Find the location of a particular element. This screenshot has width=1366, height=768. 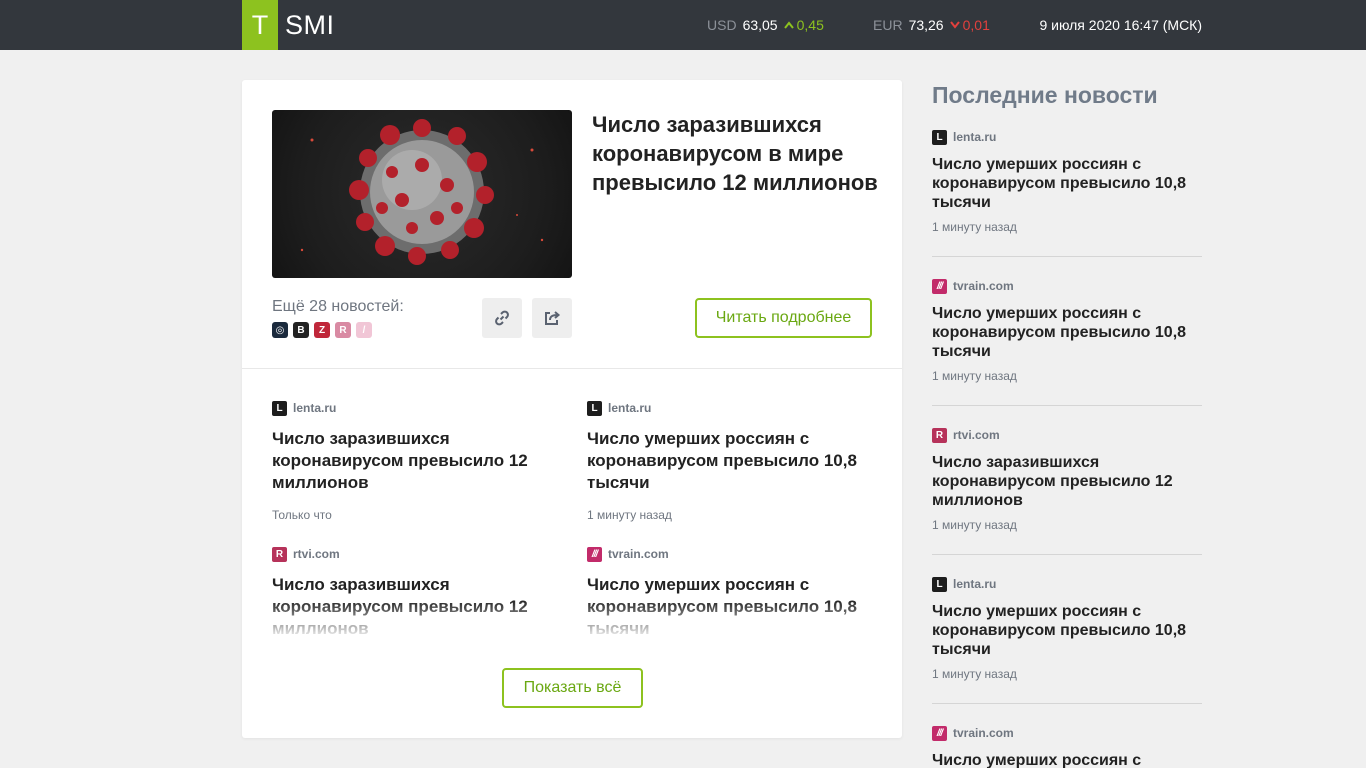

copy-link-button is located at coordinates (502, 318).